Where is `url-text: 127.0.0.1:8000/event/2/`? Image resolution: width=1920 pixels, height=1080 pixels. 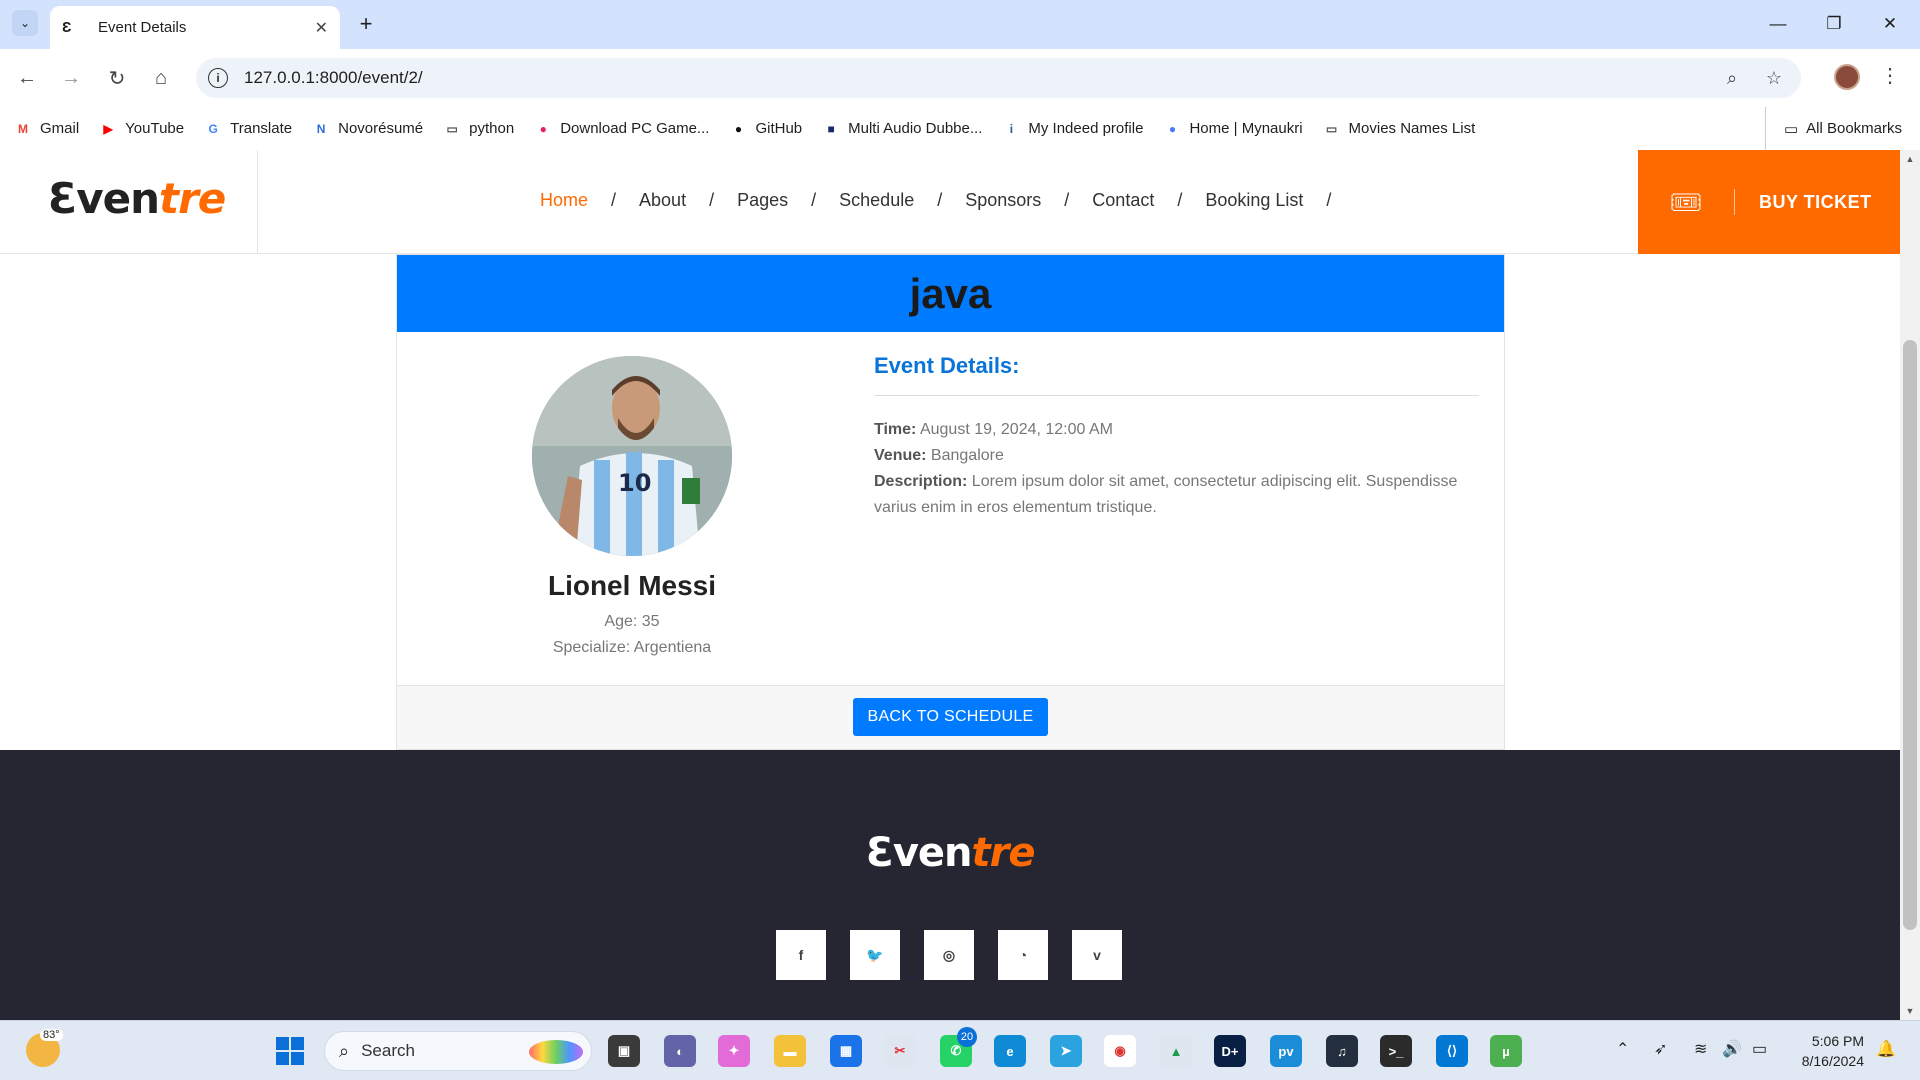 url-text: 127.0.0.1:8000/event/2/ is located at coordinates (980, 78).